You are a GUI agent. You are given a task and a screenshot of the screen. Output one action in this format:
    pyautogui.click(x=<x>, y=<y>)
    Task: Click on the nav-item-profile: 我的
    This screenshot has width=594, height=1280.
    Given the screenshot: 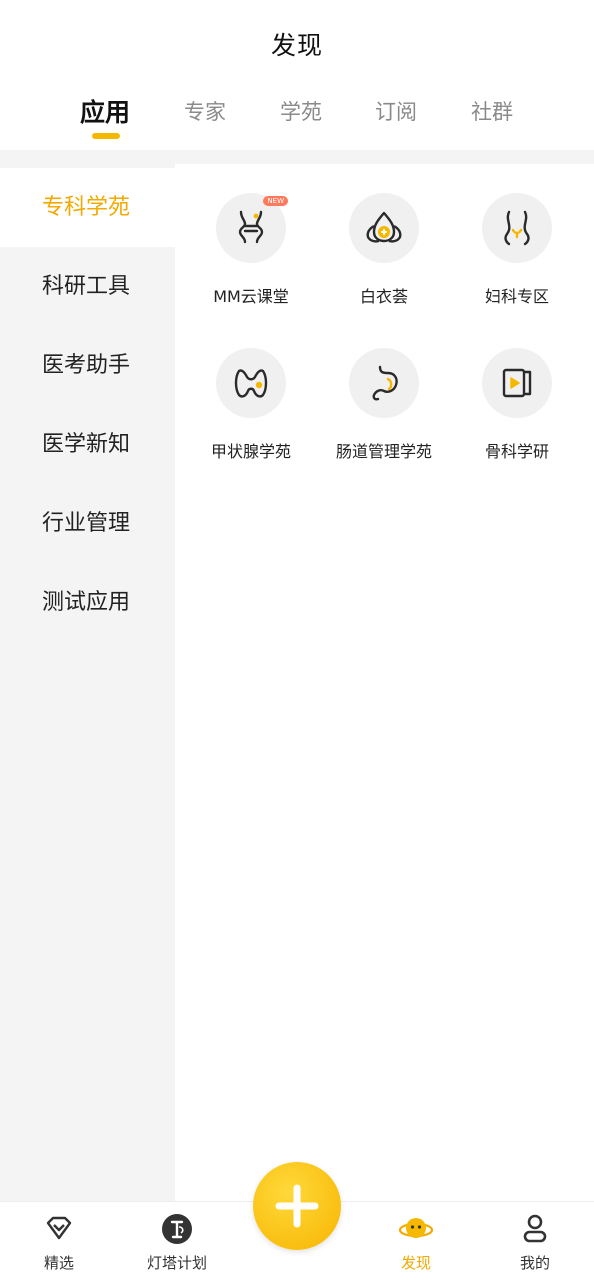 What is the action you would take?
    pyautogui.click(x=535, y=1237)
    